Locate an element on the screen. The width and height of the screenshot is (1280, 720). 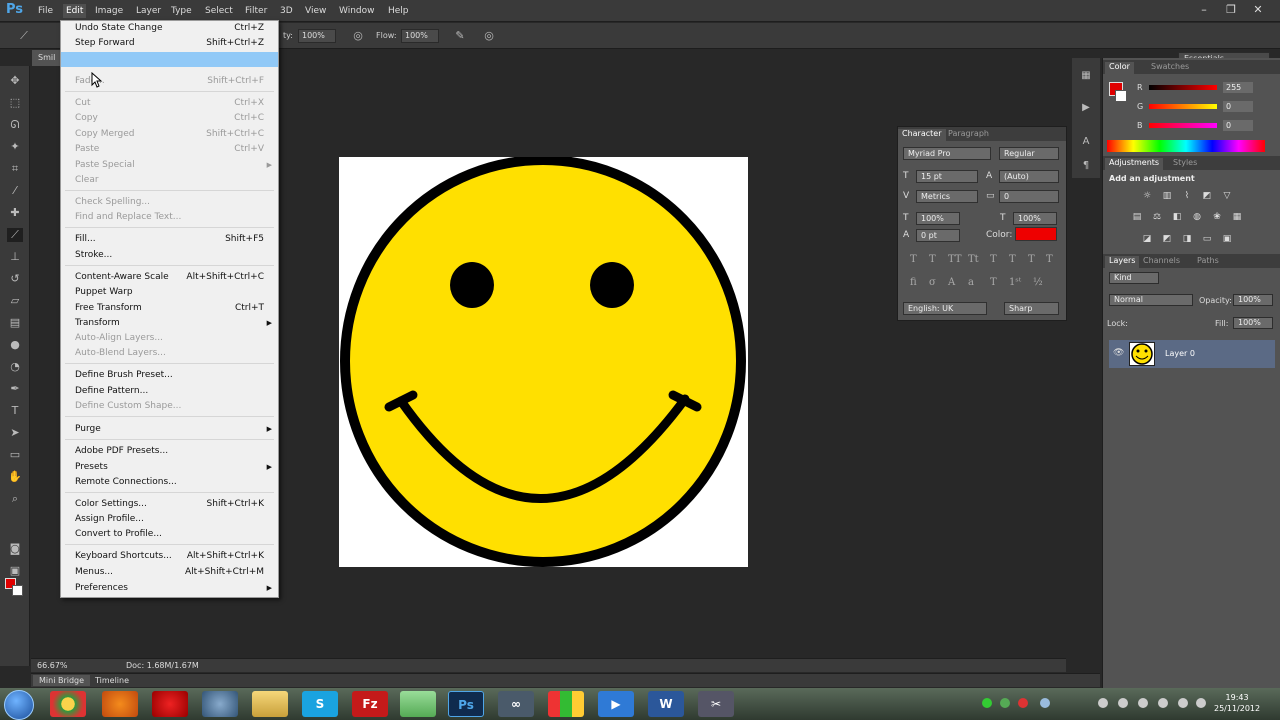
brush-tool-icon: ⟋ is located at coordinates (15, 235).